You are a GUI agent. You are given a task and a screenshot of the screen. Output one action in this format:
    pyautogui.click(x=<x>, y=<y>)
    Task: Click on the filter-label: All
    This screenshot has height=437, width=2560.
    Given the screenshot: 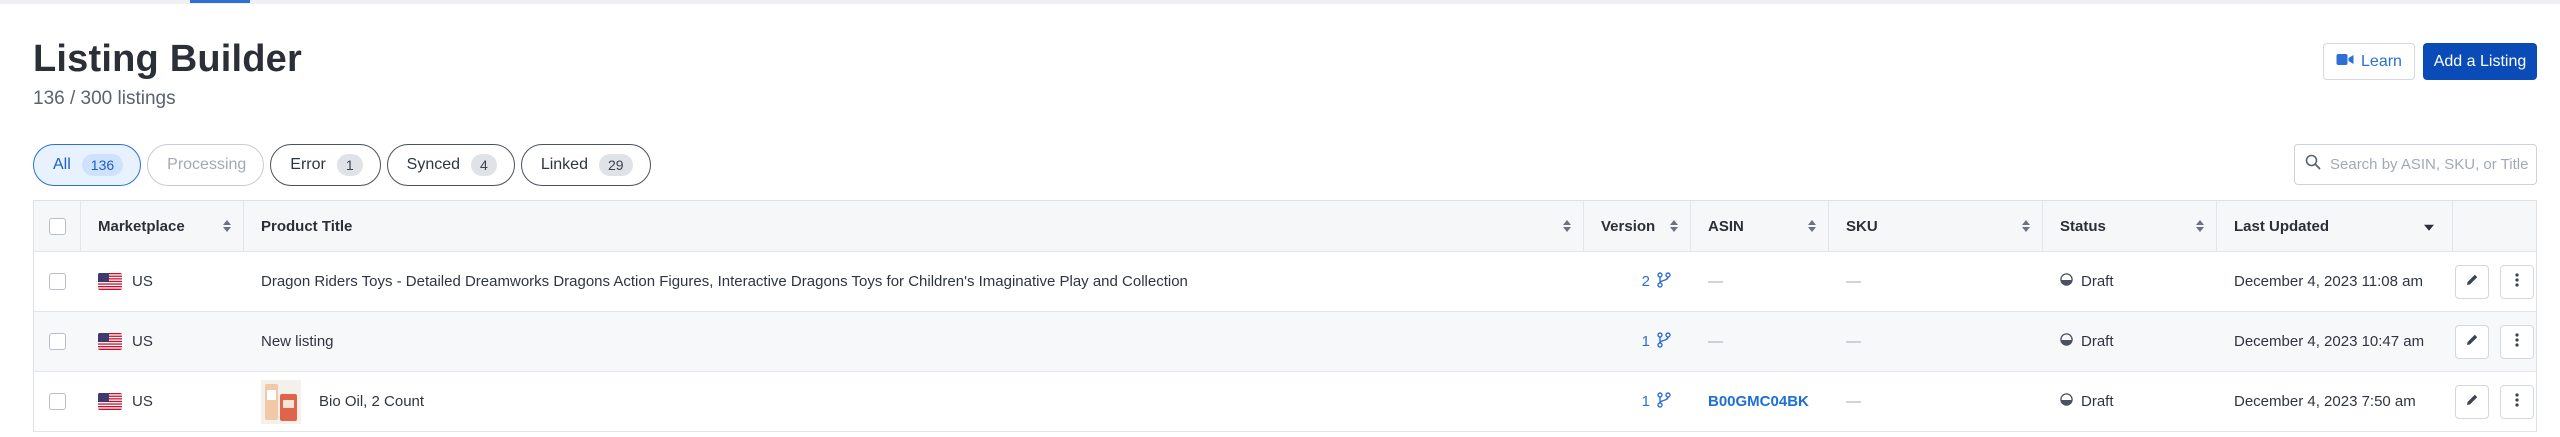 What is the action you would take?
    pyautogui.click(x=62, y=164)
    